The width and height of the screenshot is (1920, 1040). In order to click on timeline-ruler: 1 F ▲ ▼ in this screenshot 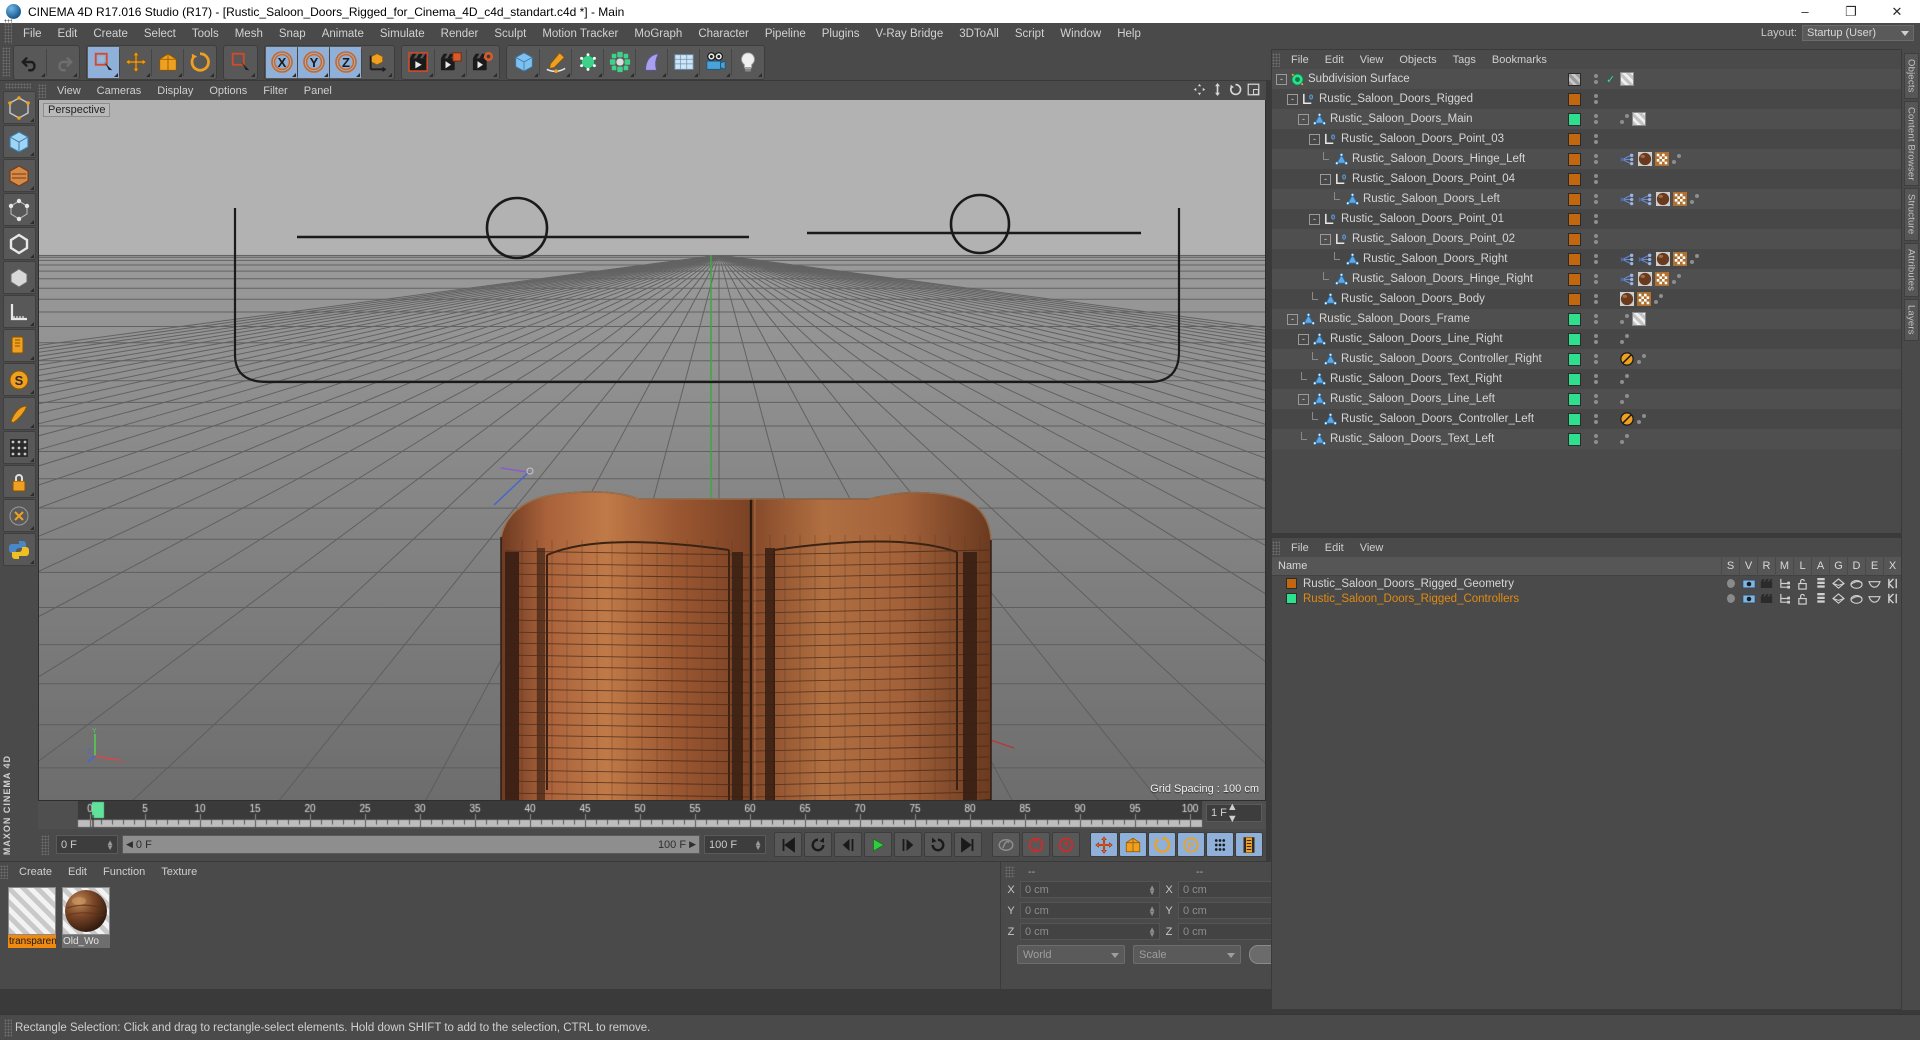, I will do `click(652, 815)`.